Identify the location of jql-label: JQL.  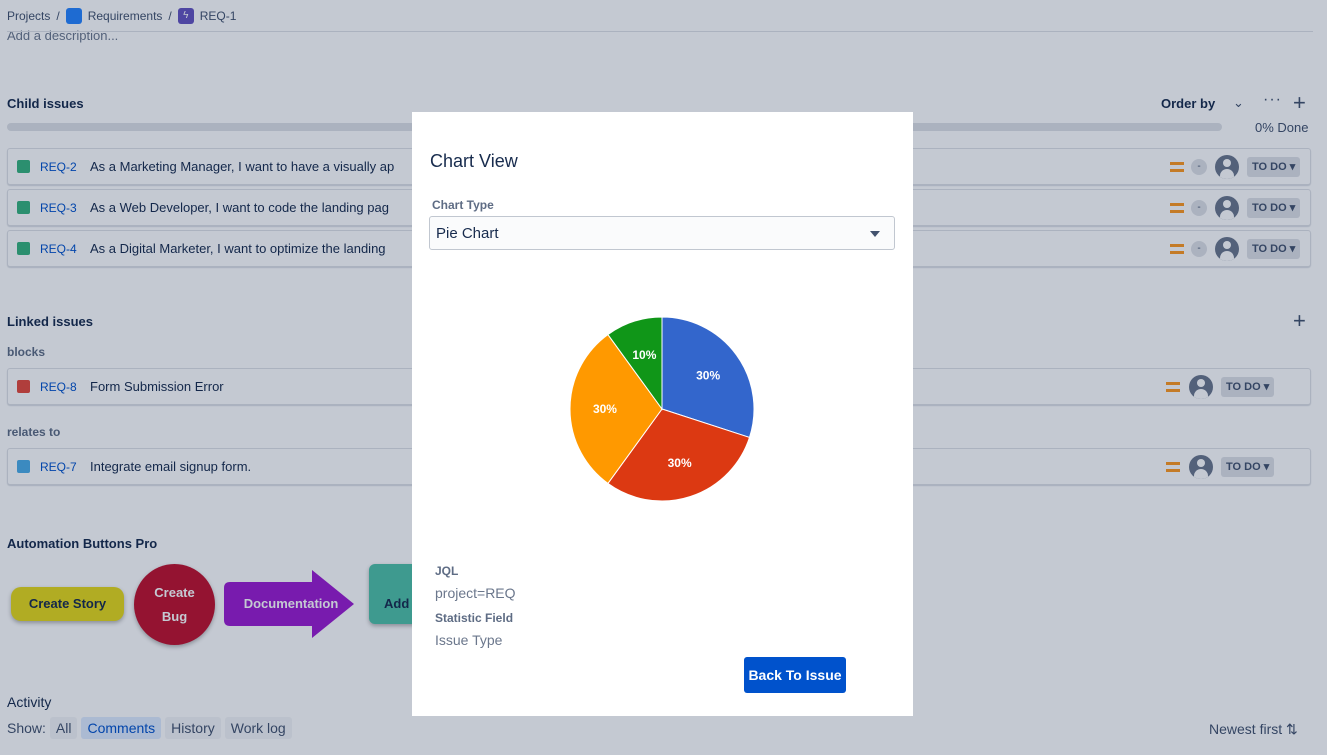
(447, 571).